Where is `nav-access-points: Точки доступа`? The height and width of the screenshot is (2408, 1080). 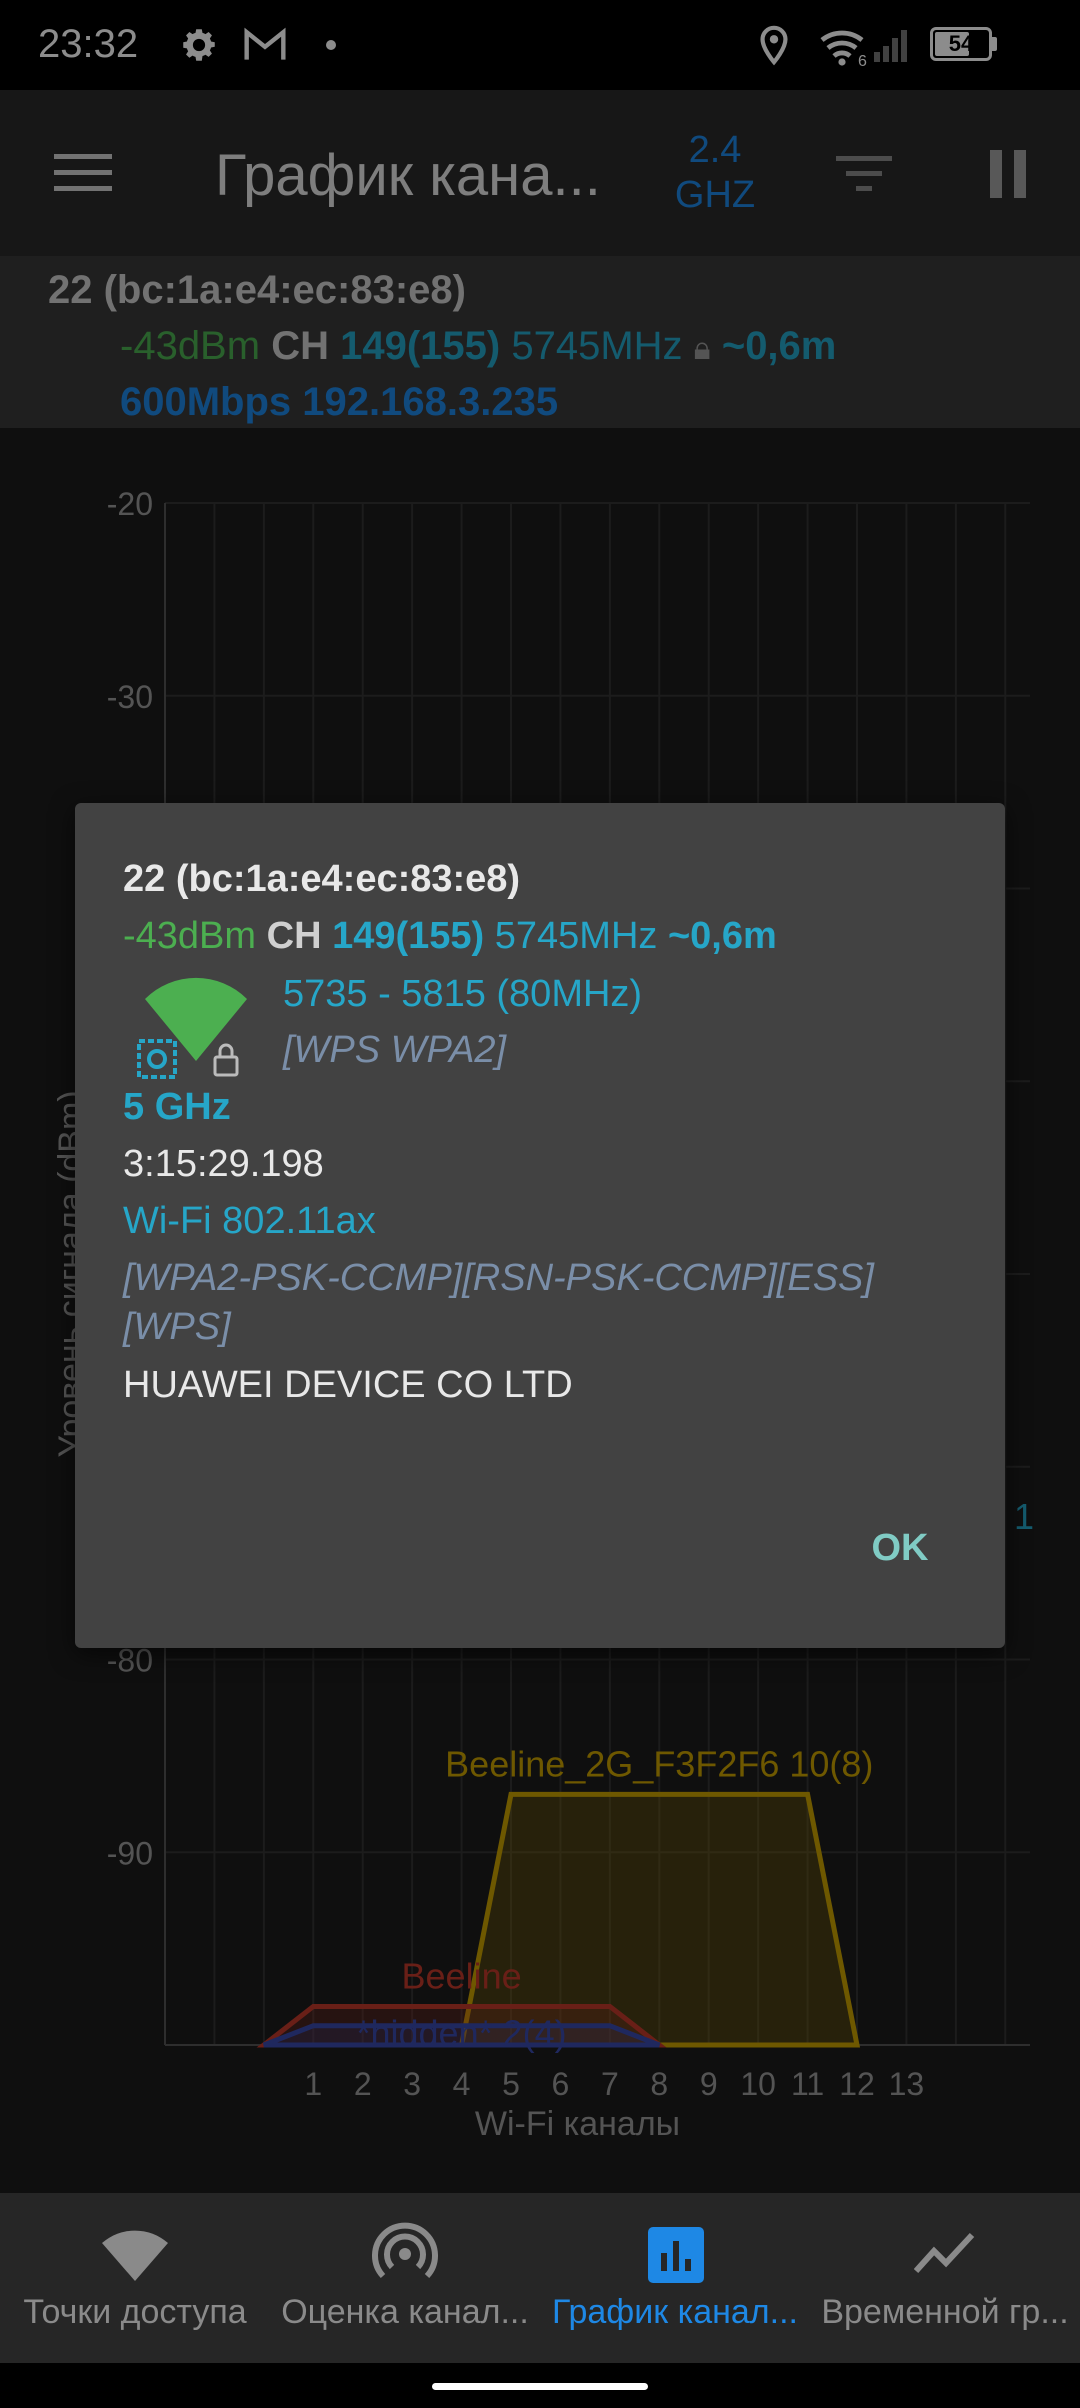
nav-access-points: Точки доступа is located at coordinates (135, 2278).